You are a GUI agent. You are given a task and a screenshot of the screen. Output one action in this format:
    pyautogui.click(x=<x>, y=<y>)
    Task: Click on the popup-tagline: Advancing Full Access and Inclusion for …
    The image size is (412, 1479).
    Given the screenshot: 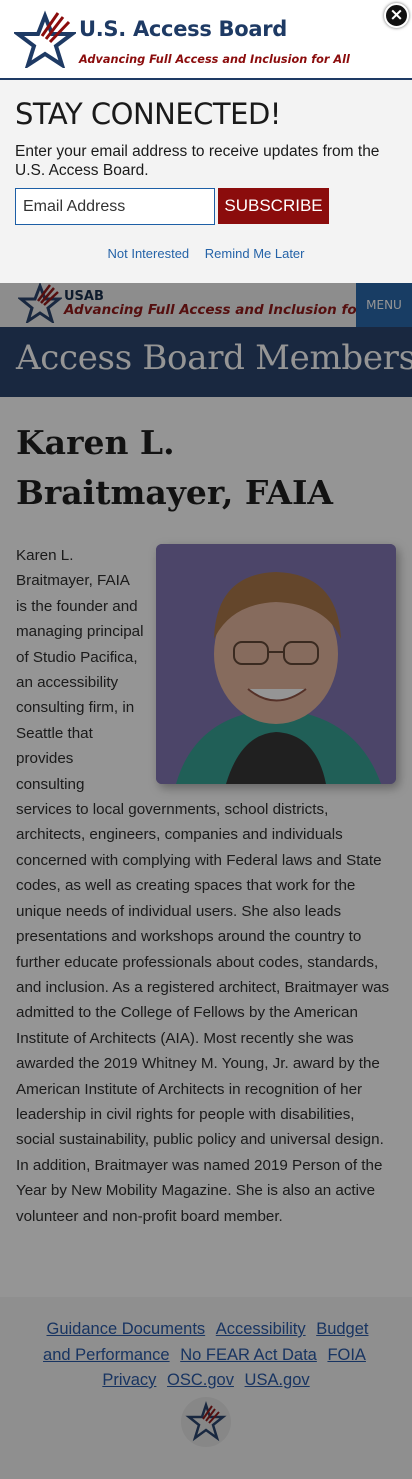 What is the action you would take?
    pyautogui.click(x=214, y=59)
    